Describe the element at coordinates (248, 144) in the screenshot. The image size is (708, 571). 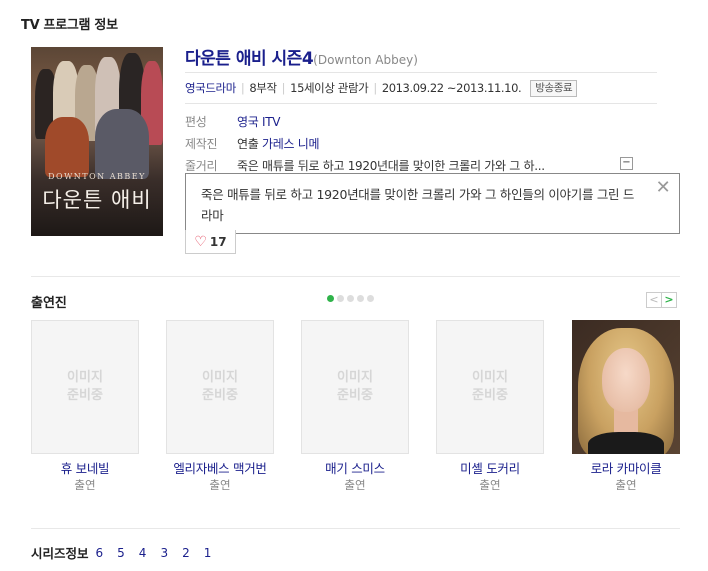
I see `production-role: 연출` at that location.